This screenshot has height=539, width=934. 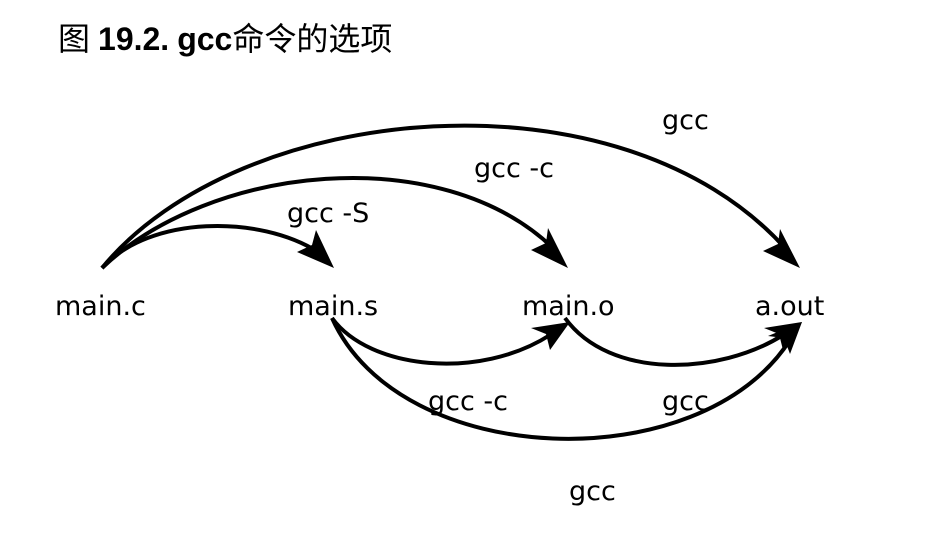 What do you see at coordinates (328, 213) in the screenshot?
I see `edge-label-c-to-s: gcc -S` at bounding box center [328, 213].